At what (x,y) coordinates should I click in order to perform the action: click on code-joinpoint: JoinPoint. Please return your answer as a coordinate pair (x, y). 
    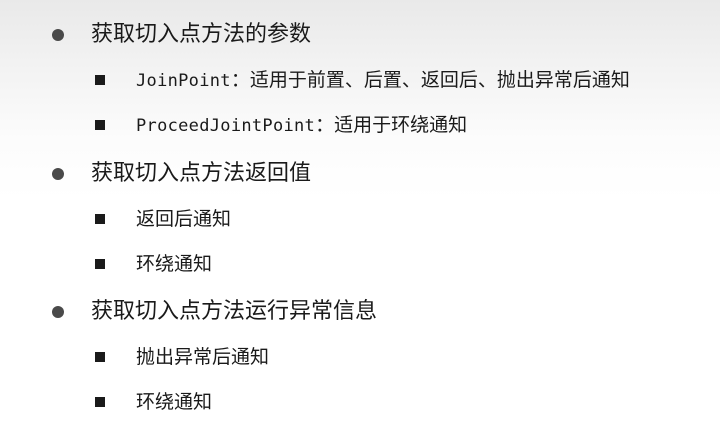
    Looking at the image, I should click on (183, 81).